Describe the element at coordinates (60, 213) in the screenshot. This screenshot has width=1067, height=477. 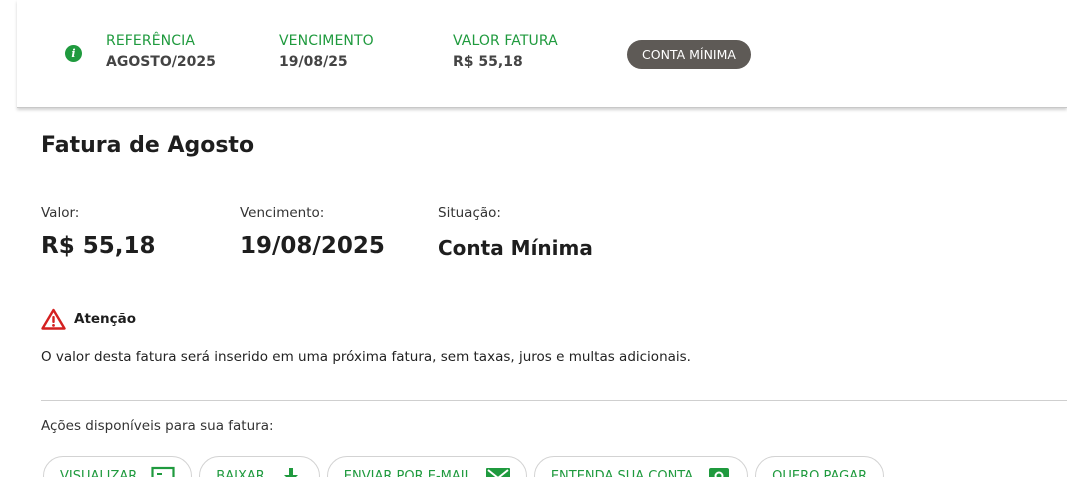
I see `detail-amount-label: Valor:` at that location.